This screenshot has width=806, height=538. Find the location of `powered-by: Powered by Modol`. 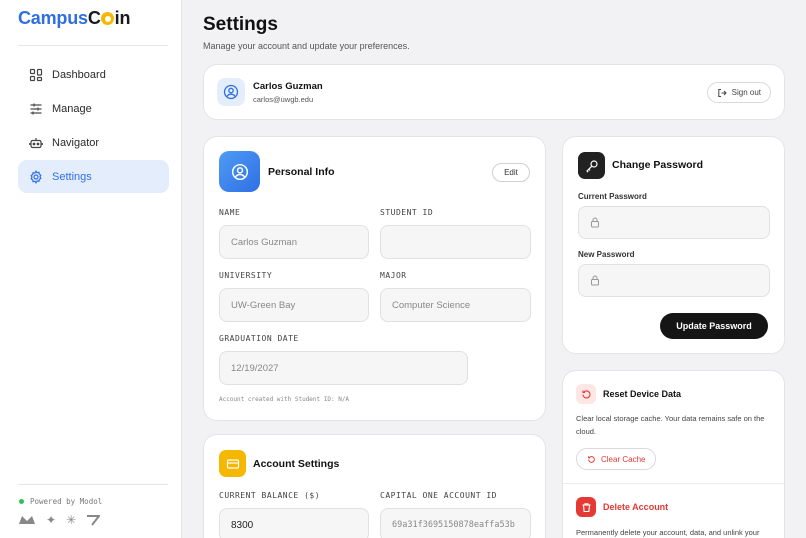

powered-by: Powered by Modol is located at coordinates (60, 501).